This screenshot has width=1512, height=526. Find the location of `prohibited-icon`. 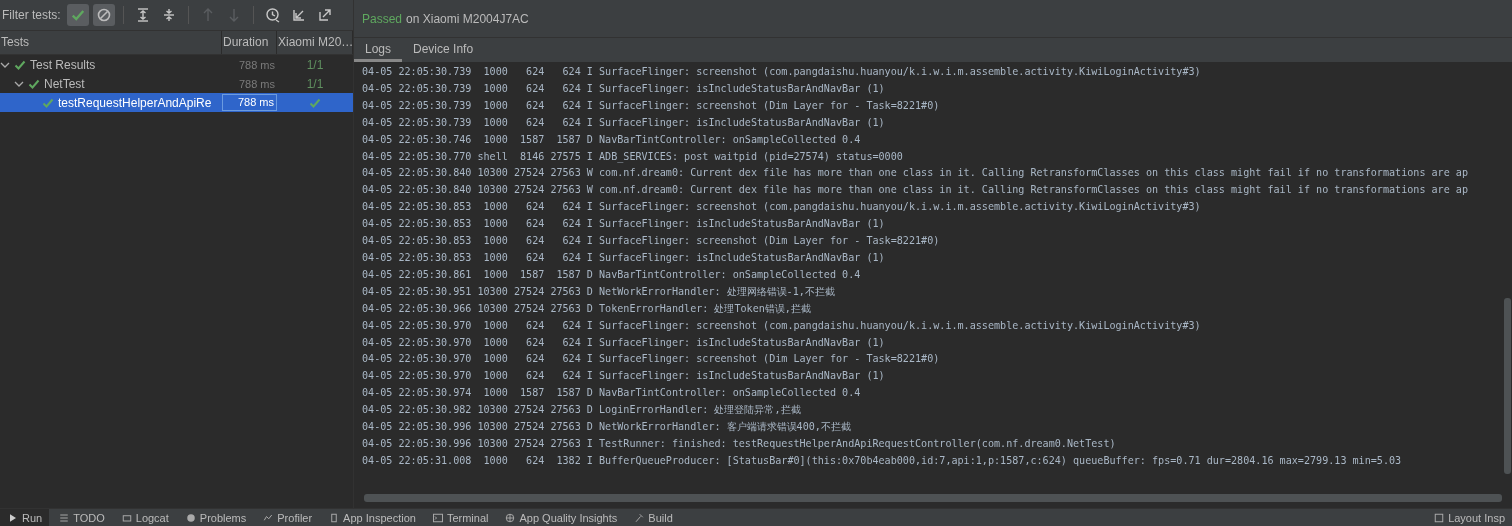

prohibited-icon is located at coordinates (103, 15).